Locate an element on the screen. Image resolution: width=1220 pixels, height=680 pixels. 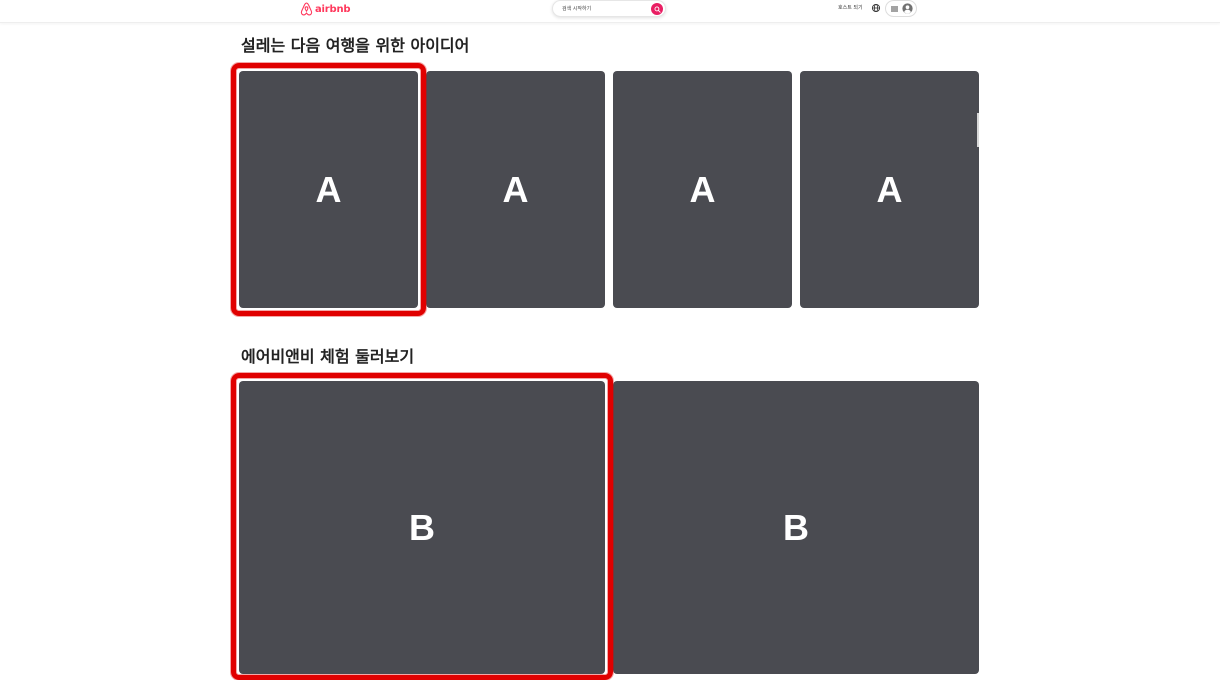
airbnb-logo-icon is located at coordinates (306, 9).